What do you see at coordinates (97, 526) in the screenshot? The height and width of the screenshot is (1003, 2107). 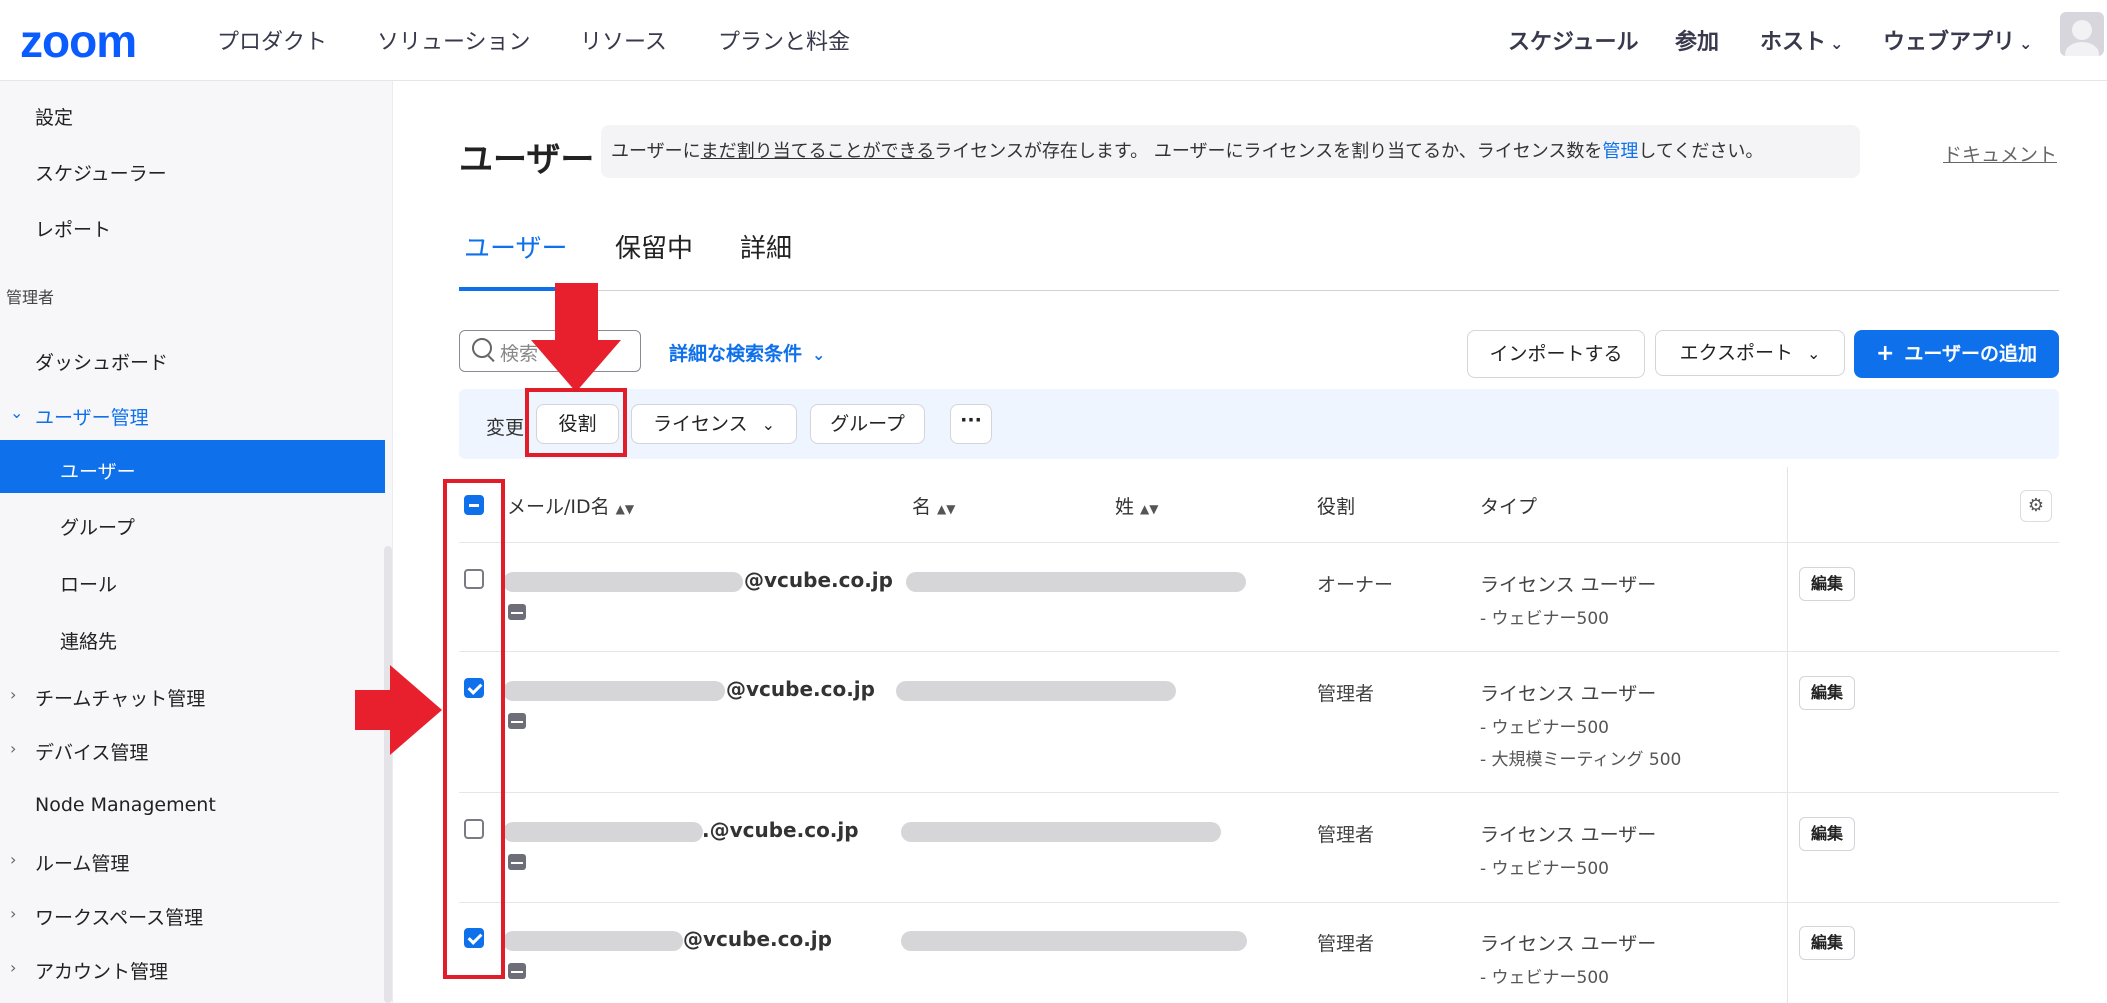 I see `sidebar-item-groups: グループ` at bounding box center [97, 526].